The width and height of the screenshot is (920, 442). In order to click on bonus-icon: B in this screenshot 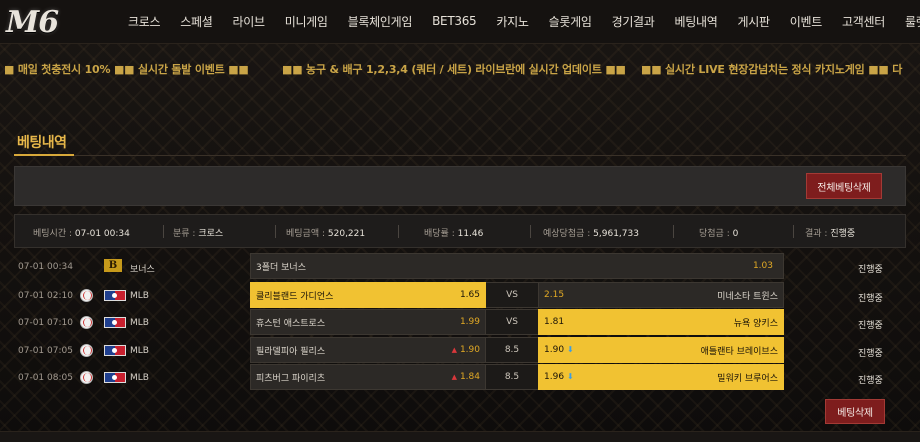, I will do `click(113, 265)`.